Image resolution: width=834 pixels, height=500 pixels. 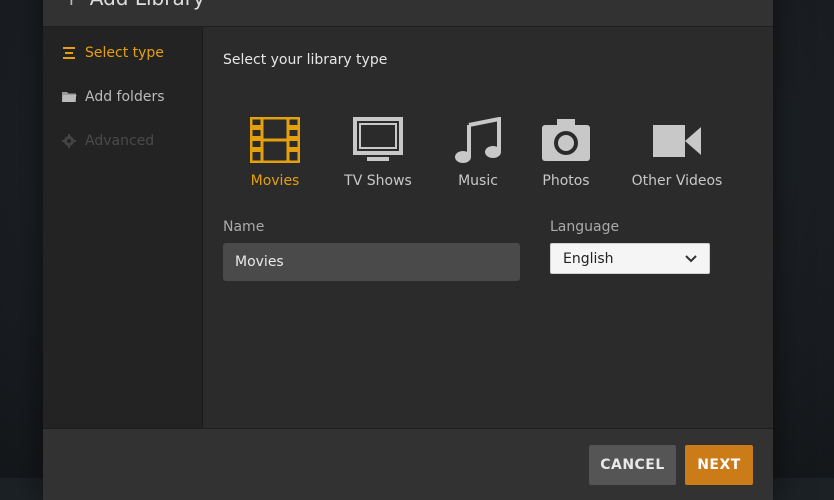 I want to click on sidebar-item-label: Add folders, so click(x=125, y=97).